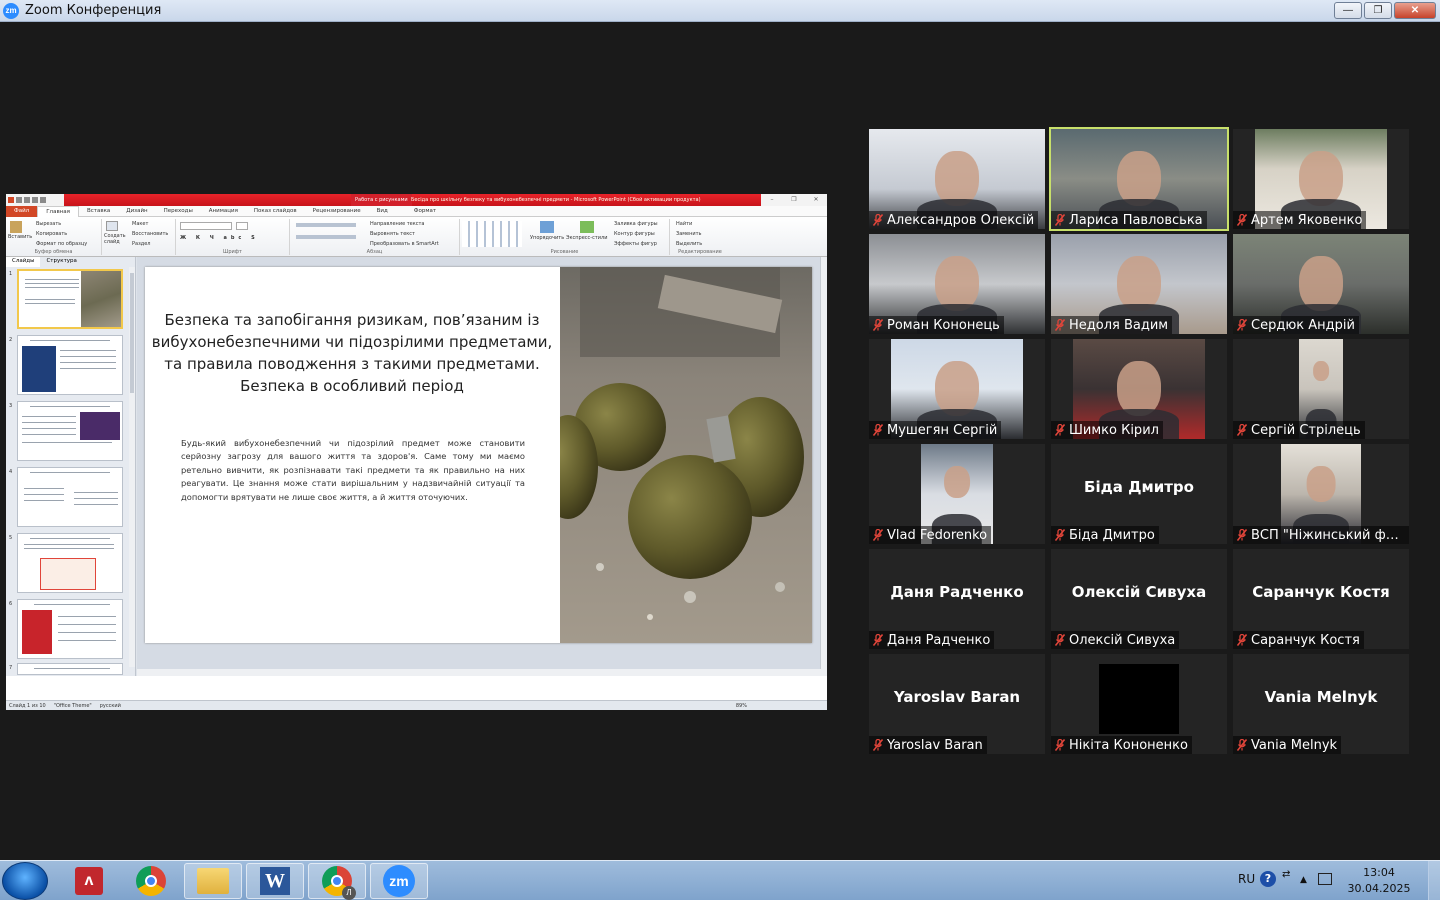 This screenshot has width=1440, height=900. I want to click on paste-button: Вставить, so click(20, 237).